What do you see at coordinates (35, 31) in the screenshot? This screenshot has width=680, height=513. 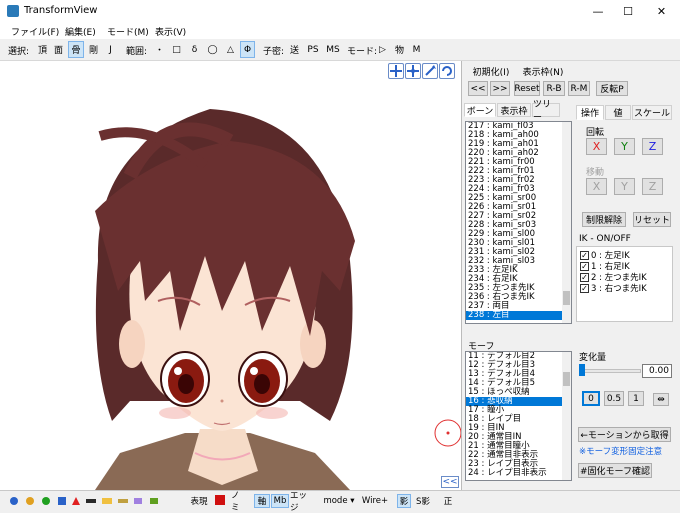 I see `menu-file: ファイル(F)` at bounding box center [35, 31].